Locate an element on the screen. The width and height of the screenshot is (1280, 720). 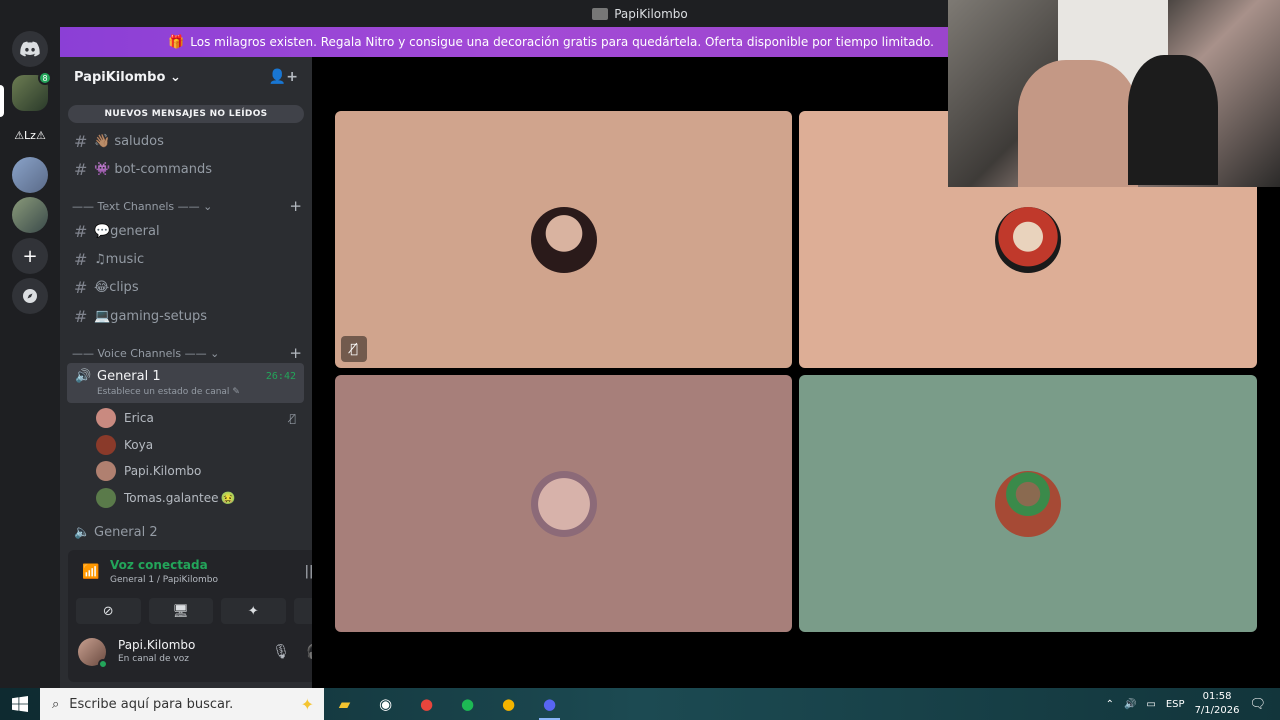
volume-icon: 🔊 is located at coordinates (1130, 704).